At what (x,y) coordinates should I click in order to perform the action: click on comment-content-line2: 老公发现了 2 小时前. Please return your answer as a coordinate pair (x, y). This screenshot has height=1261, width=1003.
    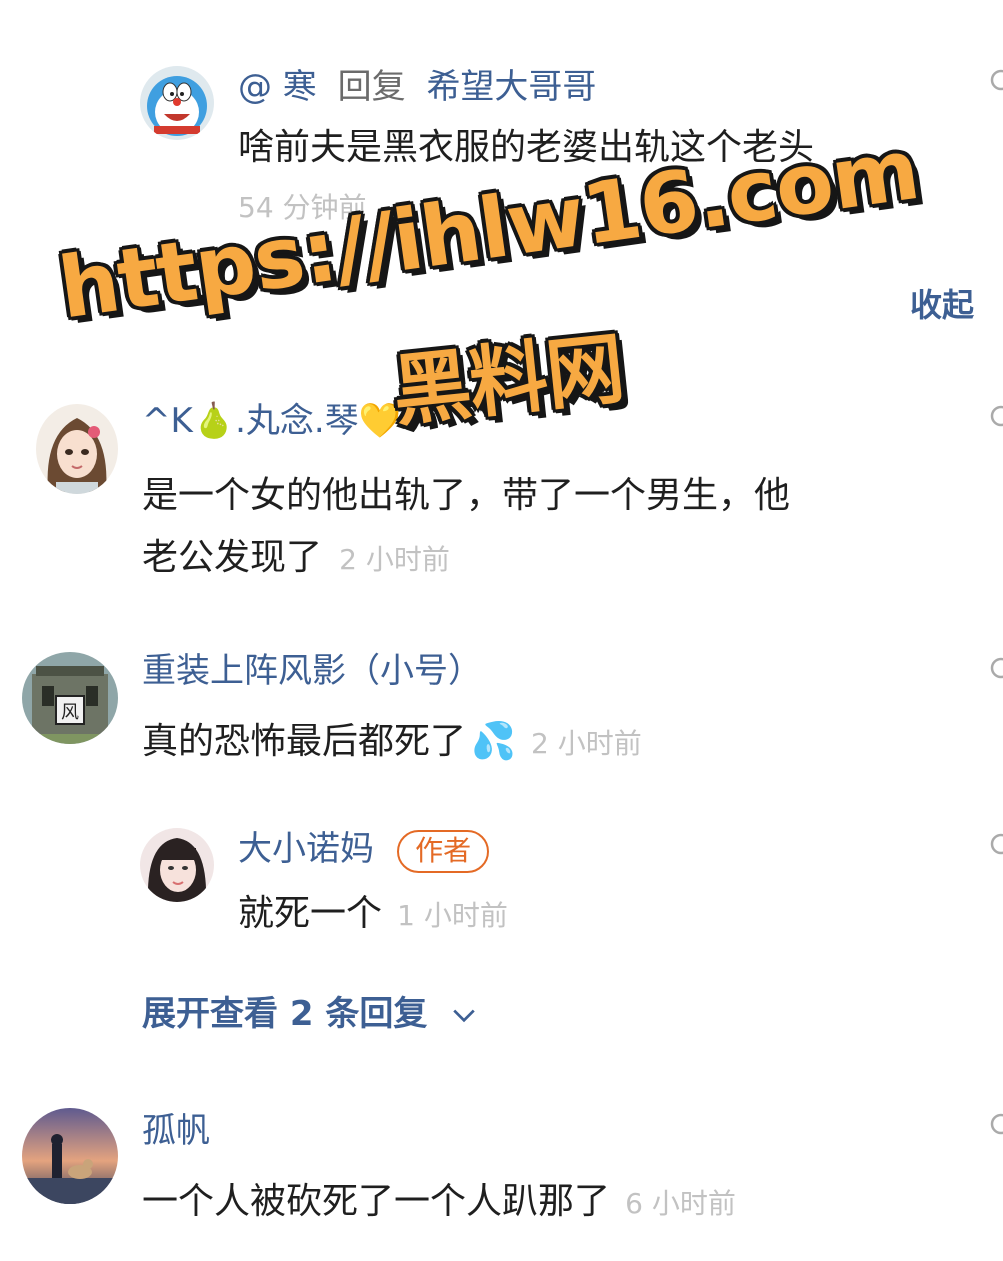
    Looking at the image, I should click on (296, 558).